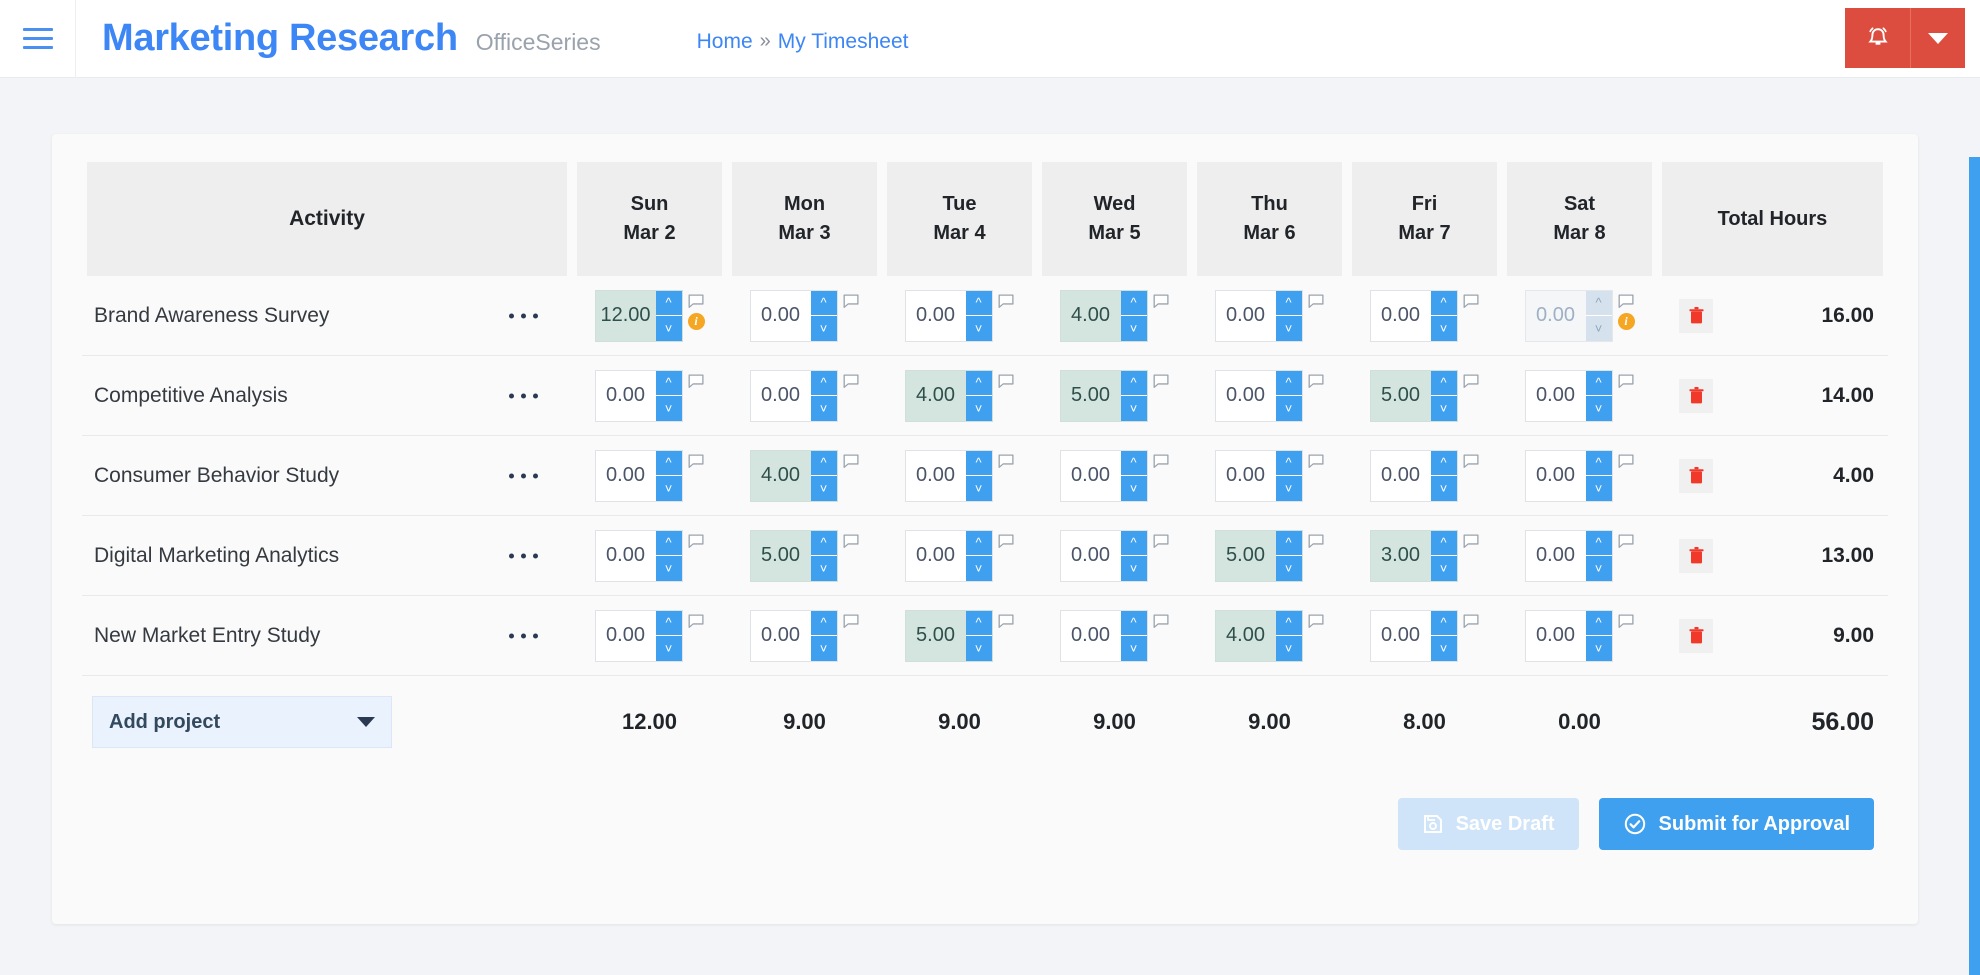  What do you see at coordinates (793, 475) in the screenshot?
I see `hours-input-1: 4.00 ^ ˅` at bounding box center [793, 475].